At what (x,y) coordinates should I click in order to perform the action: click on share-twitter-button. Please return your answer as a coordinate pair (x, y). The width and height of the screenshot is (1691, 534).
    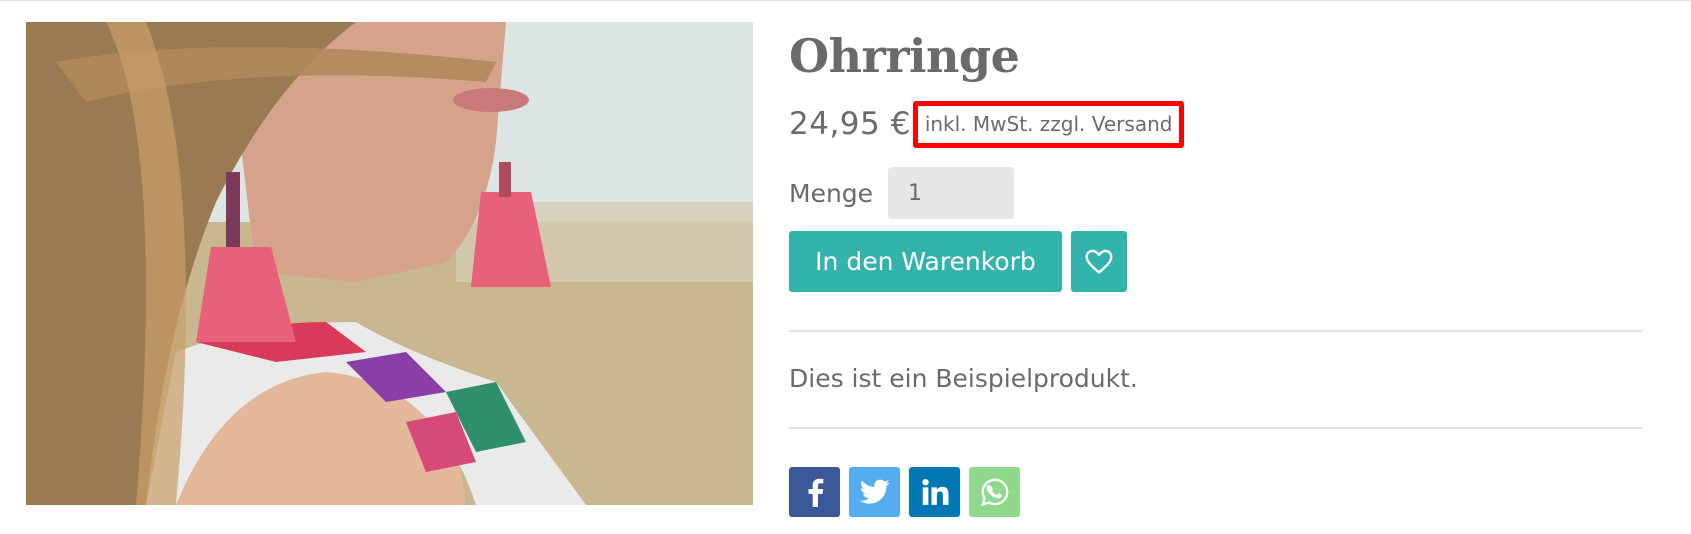
    Looking at the image, I should click on (874, 492).